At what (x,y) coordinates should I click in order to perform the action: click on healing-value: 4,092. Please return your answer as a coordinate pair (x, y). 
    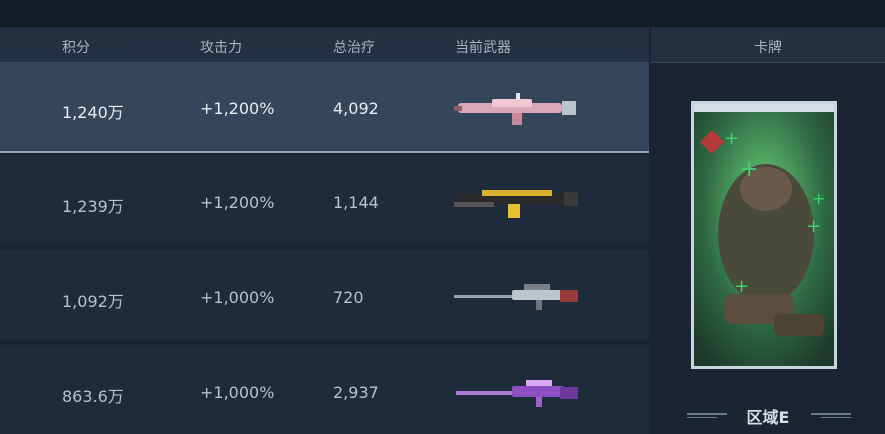
    Looking at the image, I should click on (356, 108).